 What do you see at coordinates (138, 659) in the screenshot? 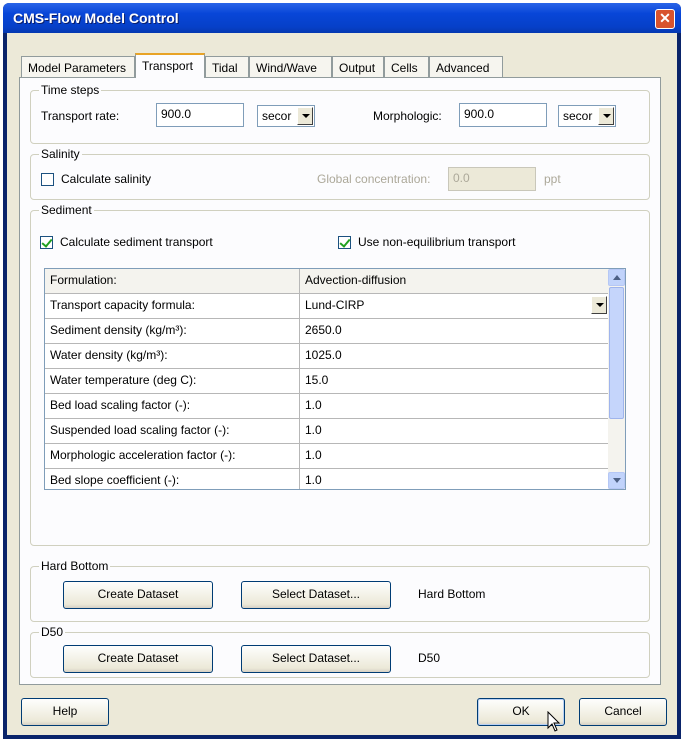
I see `d50-create-button: Create Dataset` at bounding box center [138, 659].